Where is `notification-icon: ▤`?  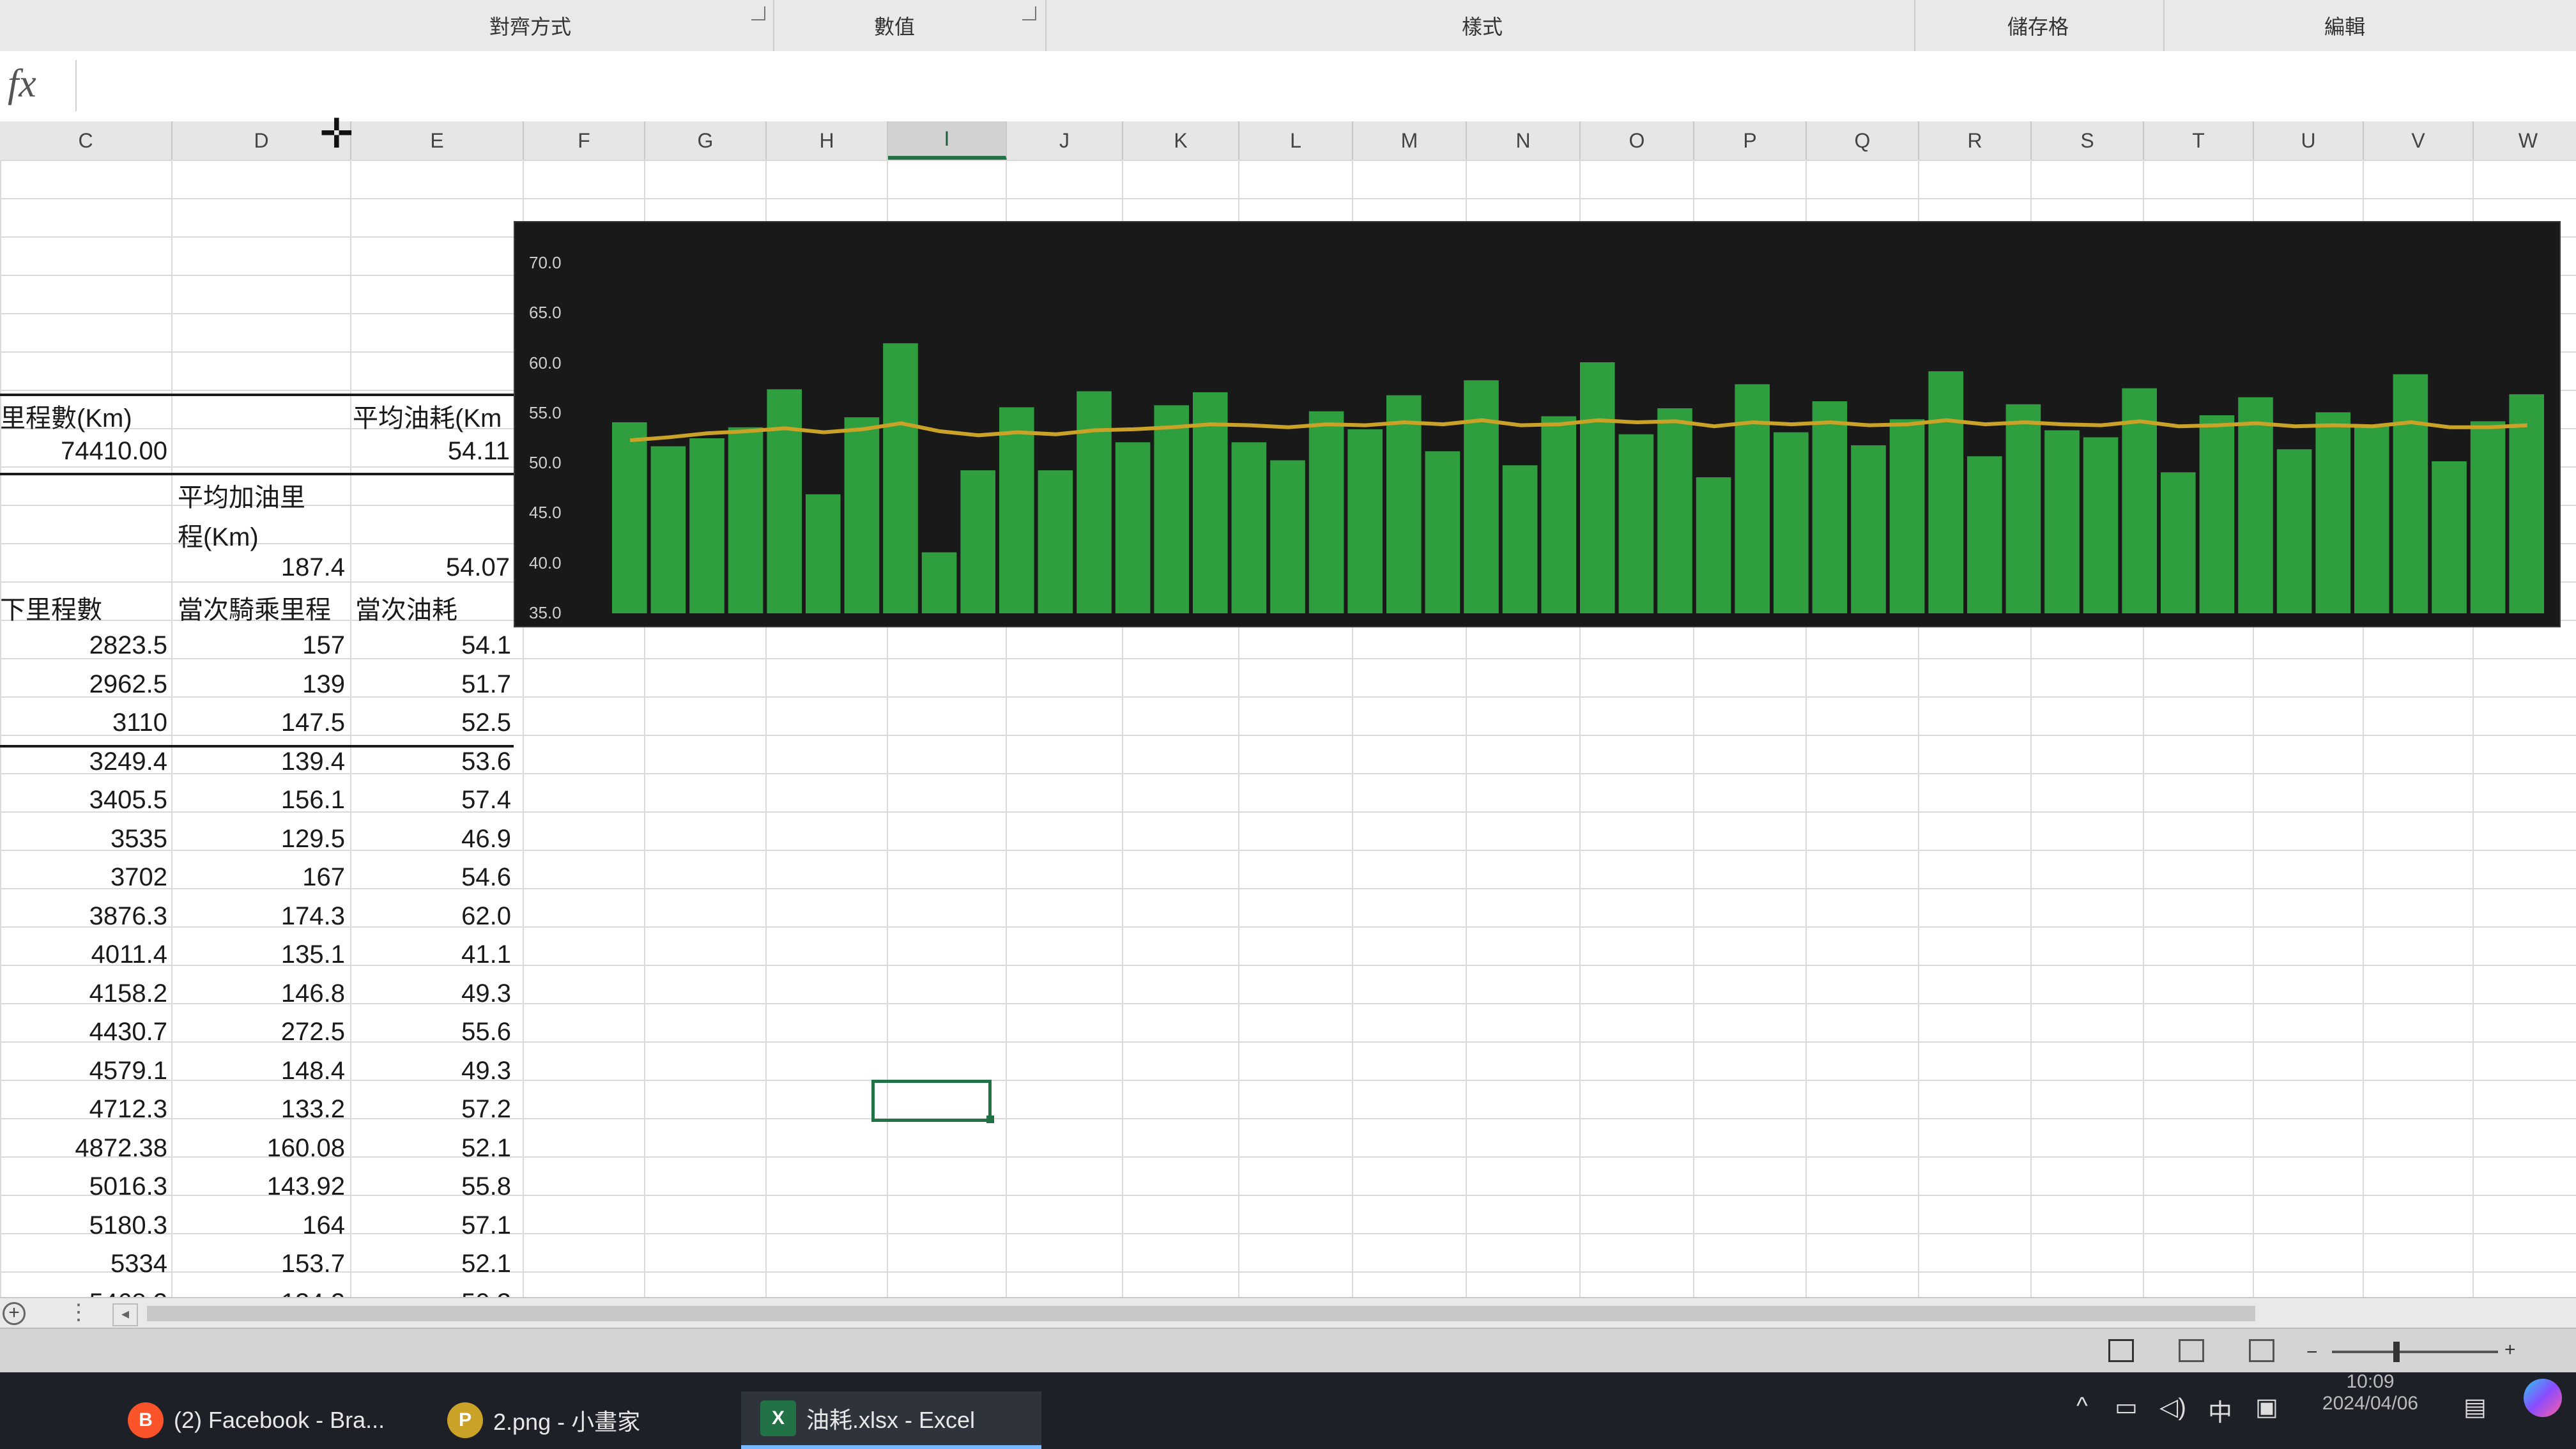
notification-icon: ▤ is located at coordinates (2475, 1407).